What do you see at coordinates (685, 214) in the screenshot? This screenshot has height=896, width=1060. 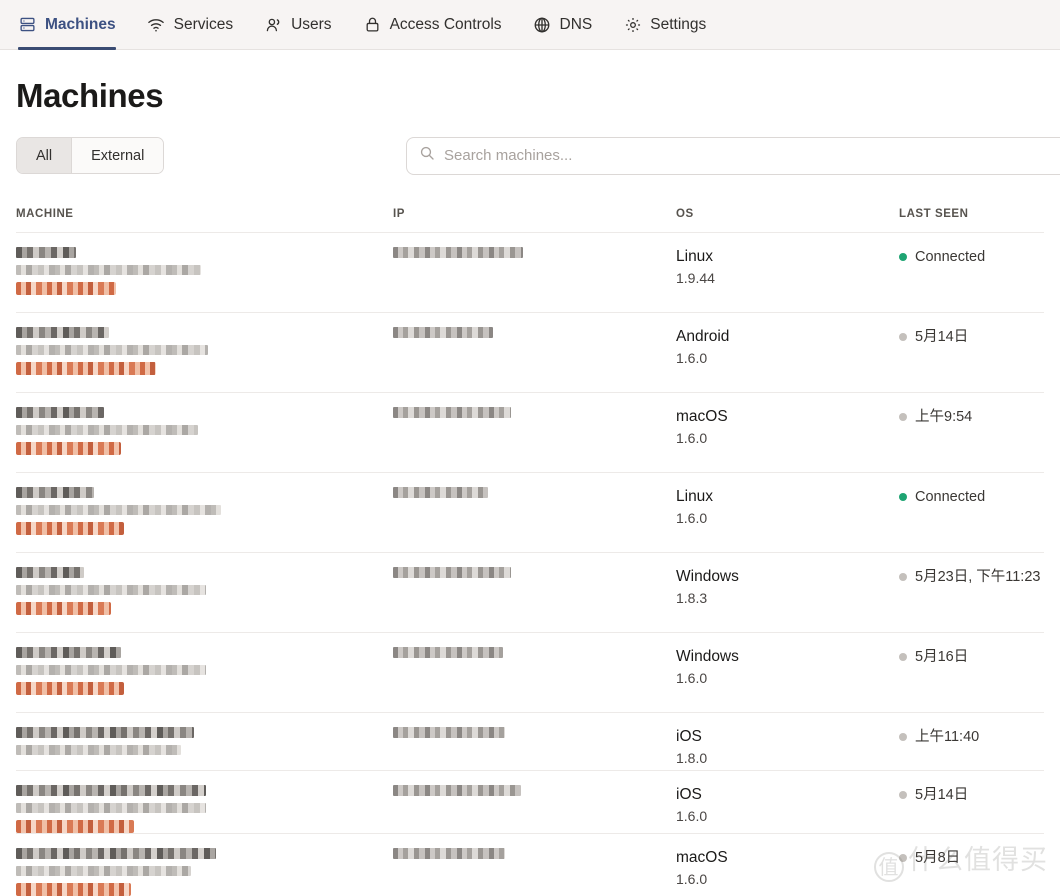 I see `column-header-os: OS` at bounding box center [685, 214].